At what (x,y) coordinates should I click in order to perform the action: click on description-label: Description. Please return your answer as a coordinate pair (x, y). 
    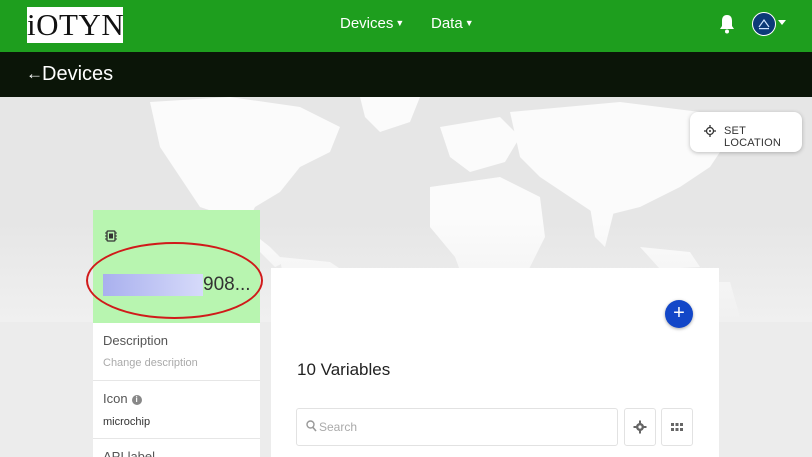
    Looking at the image, I should click on (136, 340).